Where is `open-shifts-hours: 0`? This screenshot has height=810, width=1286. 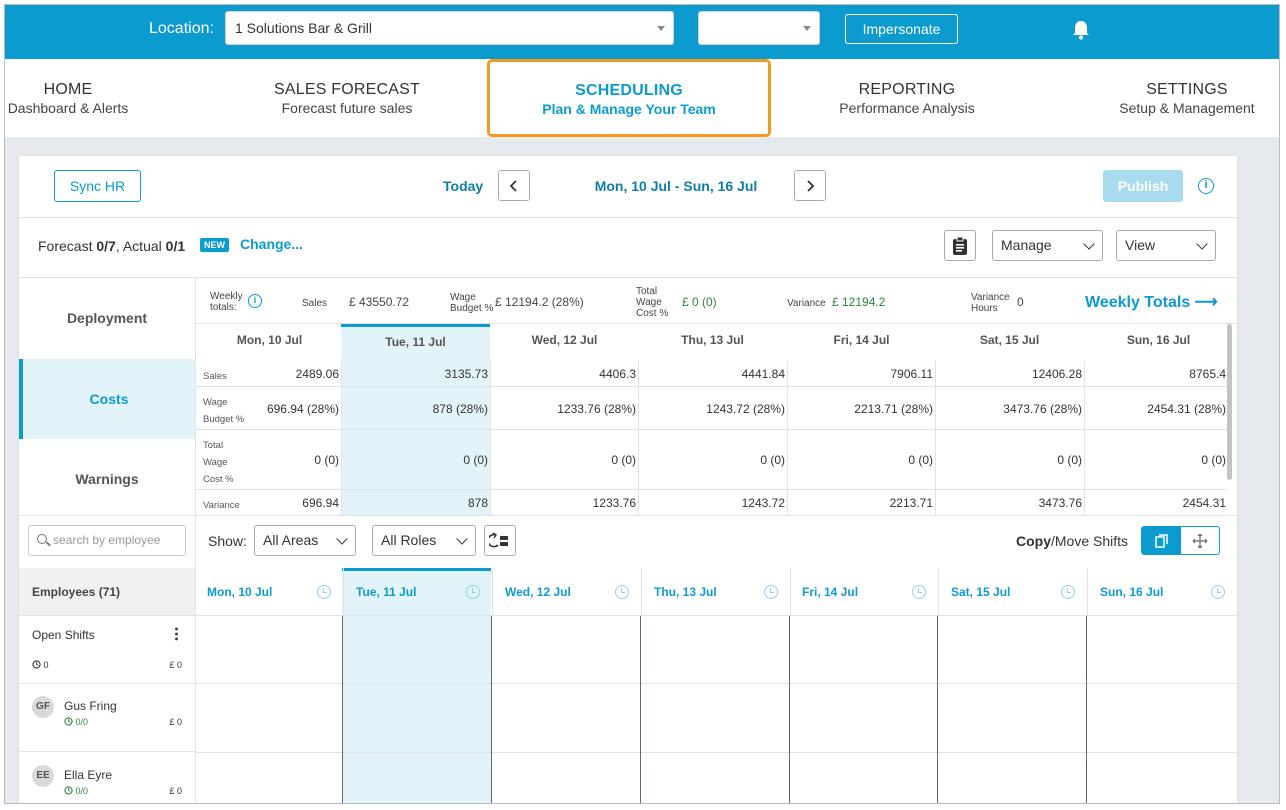
open-shifts-hours: 0 is located at coordinates (40, 665).